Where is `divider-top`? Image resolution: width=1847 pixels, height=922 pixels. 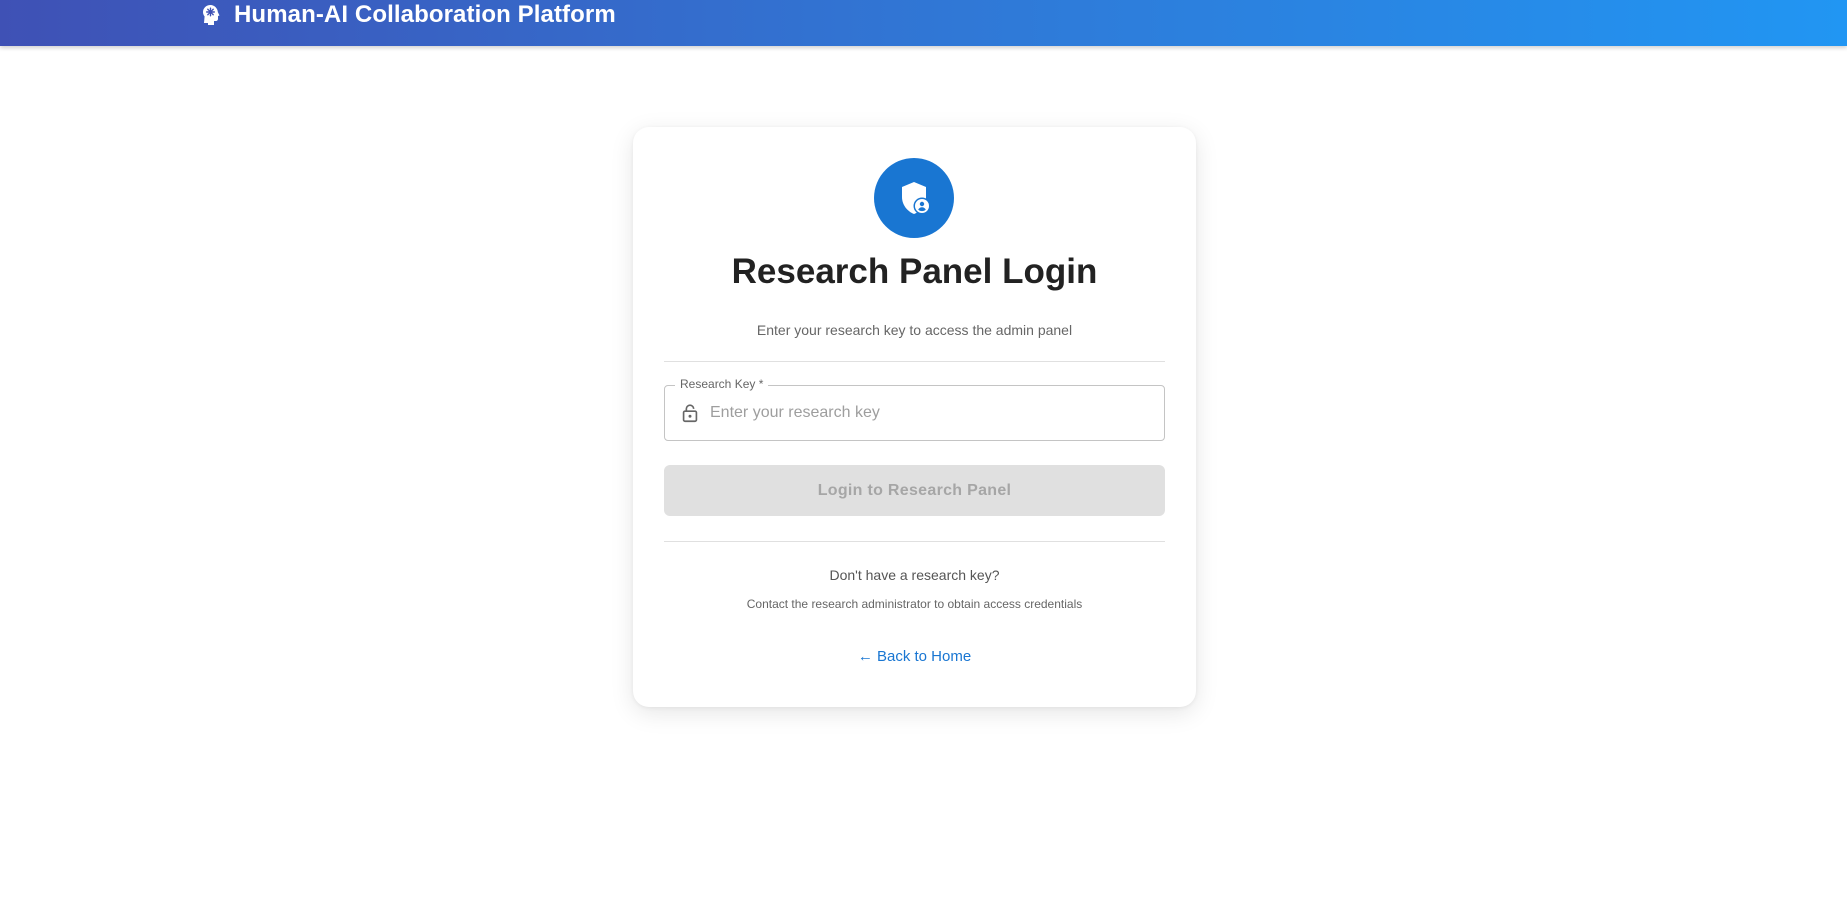
divider-top is located at coordinates (914, 361).